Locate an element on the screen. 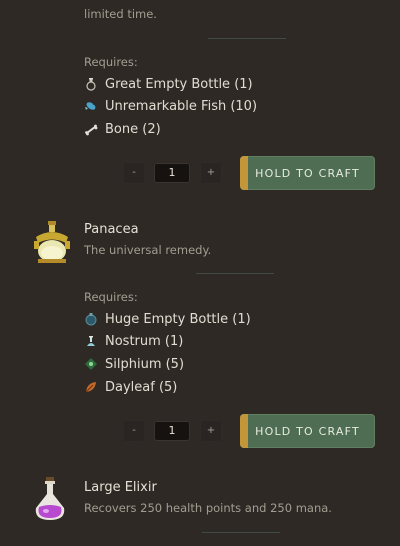 The width and height of the screenshot is (400, 546). ingredient-label: Huge Empty Bottle (1) is located at coordinates (178, 319).